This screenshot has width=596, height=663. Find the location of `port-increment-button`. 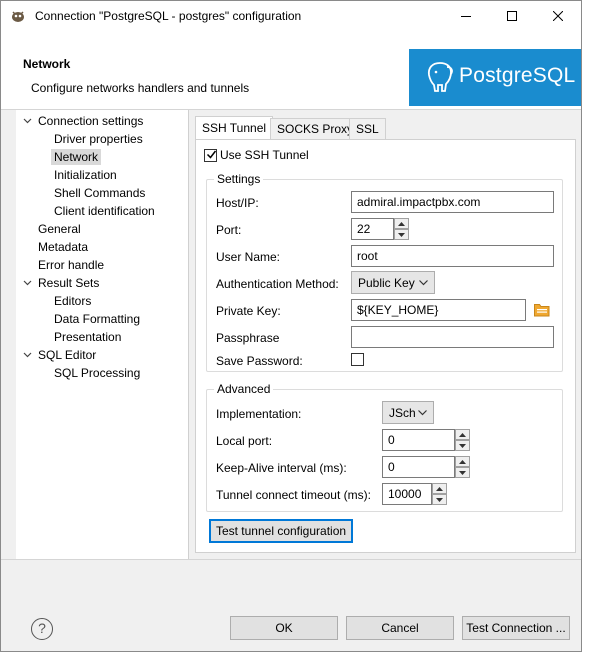

port-increment-button is located at coordinates (401, 223).